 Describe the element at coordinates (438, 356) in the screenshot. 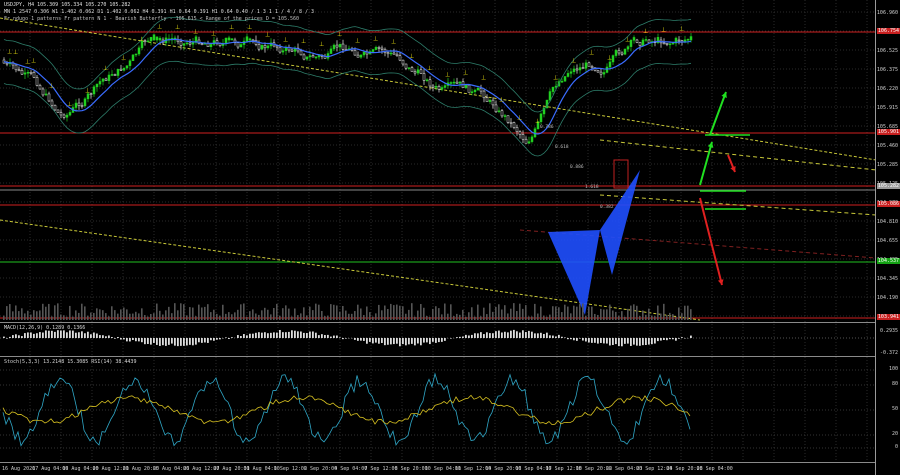

I see `stoch-separator` at that location.